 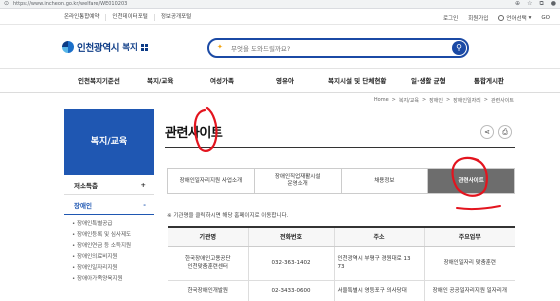 What do you see at coordinates (489, 81) in the screenshot?
I see `nav-item-board: 통합게시판` at bounding box center [489, 81].